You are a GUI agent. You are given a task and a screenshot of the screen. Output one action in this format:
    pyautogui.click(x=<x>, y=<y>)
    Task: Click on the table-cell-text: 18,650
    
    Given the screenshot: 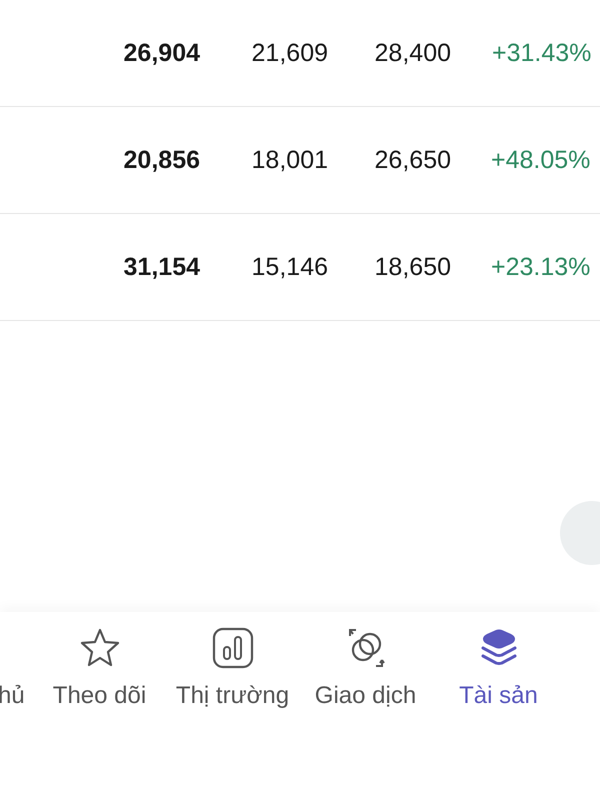 What is the action you would take?
    pyautogui.click(x=412, y=267)
    